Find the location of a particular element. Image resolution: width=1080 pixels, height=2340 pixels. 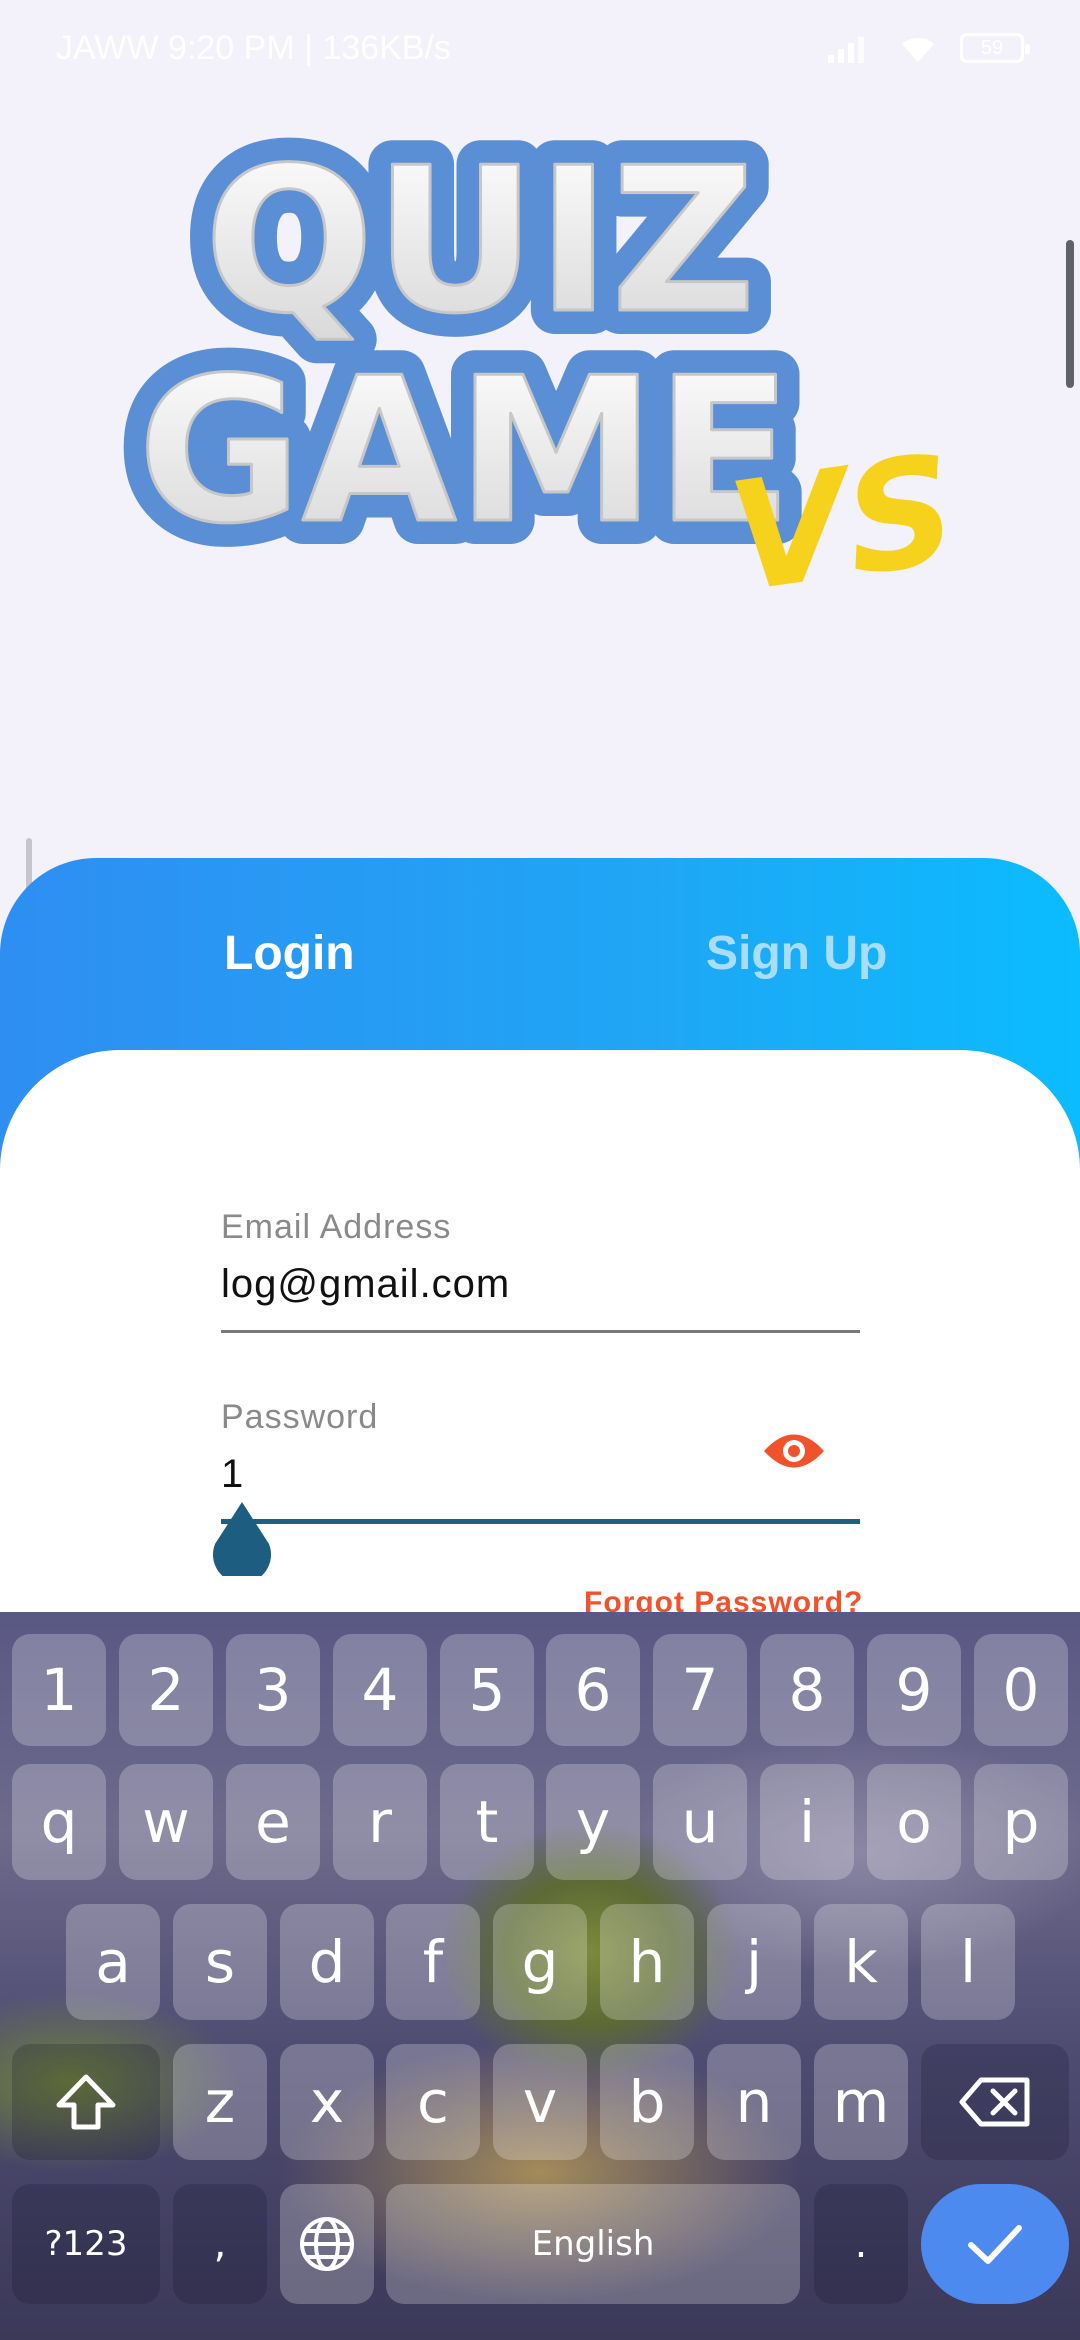

password-underline is located at coordinates (540, 1521).